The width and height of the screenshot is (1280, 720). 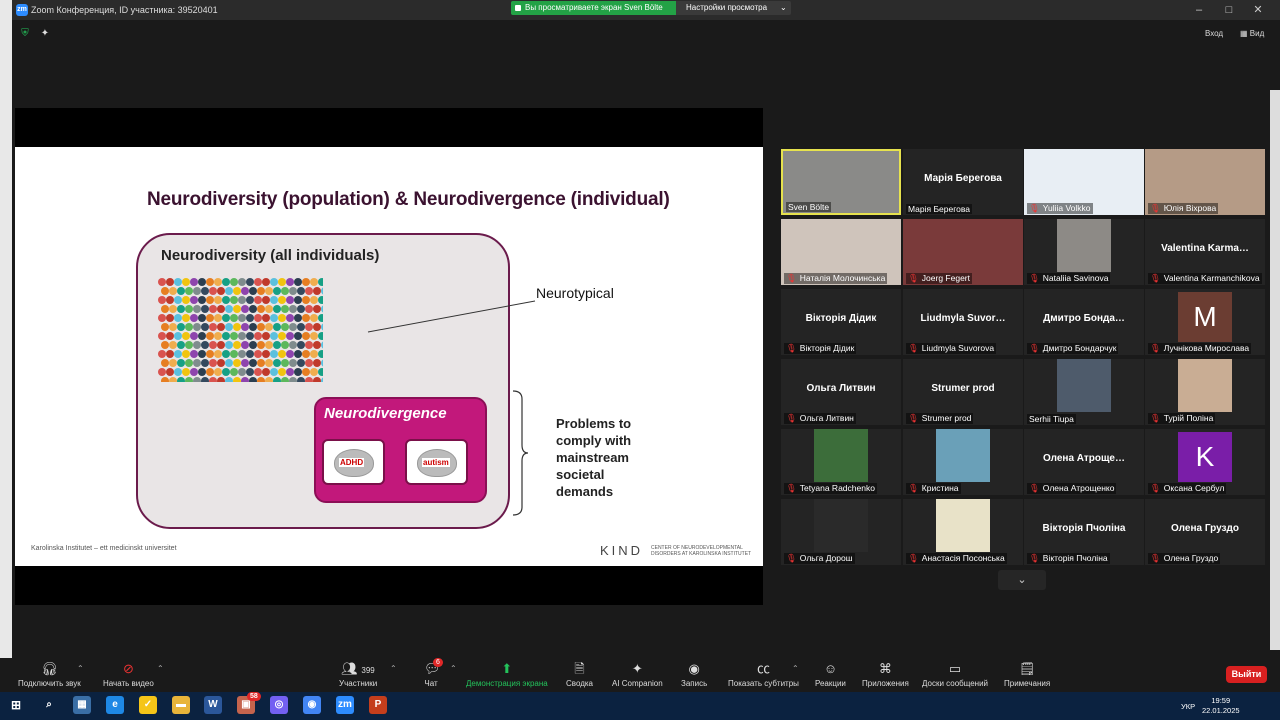 I want to click on gallery-next-page-button: ⌄, so click(x=1022, y=580).